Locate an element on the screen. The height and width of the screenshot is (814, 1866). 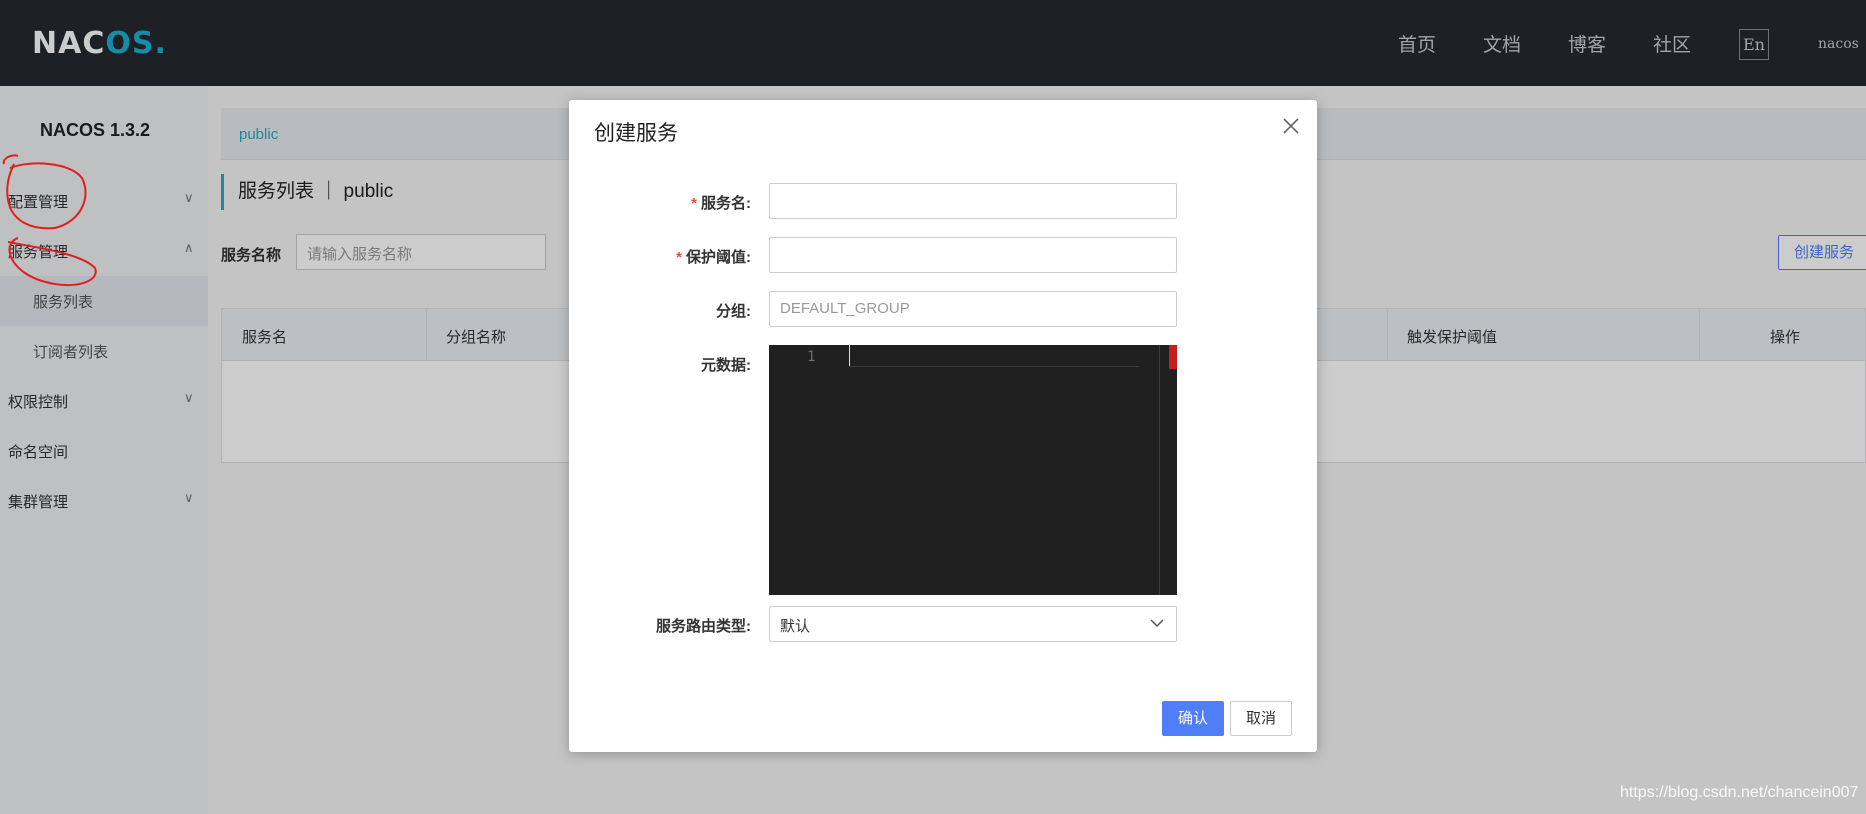
protect-threshold-input is located at coordinates (973, 255).